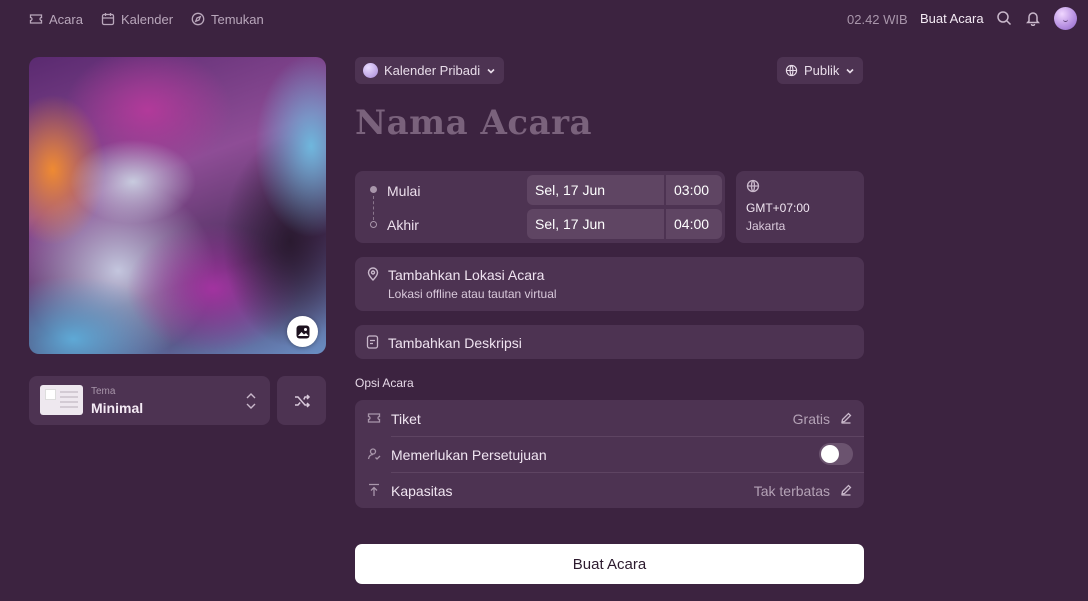  Describe the element at coordinates (372, 342) in the screenshot. I see `document-icon` at that location.